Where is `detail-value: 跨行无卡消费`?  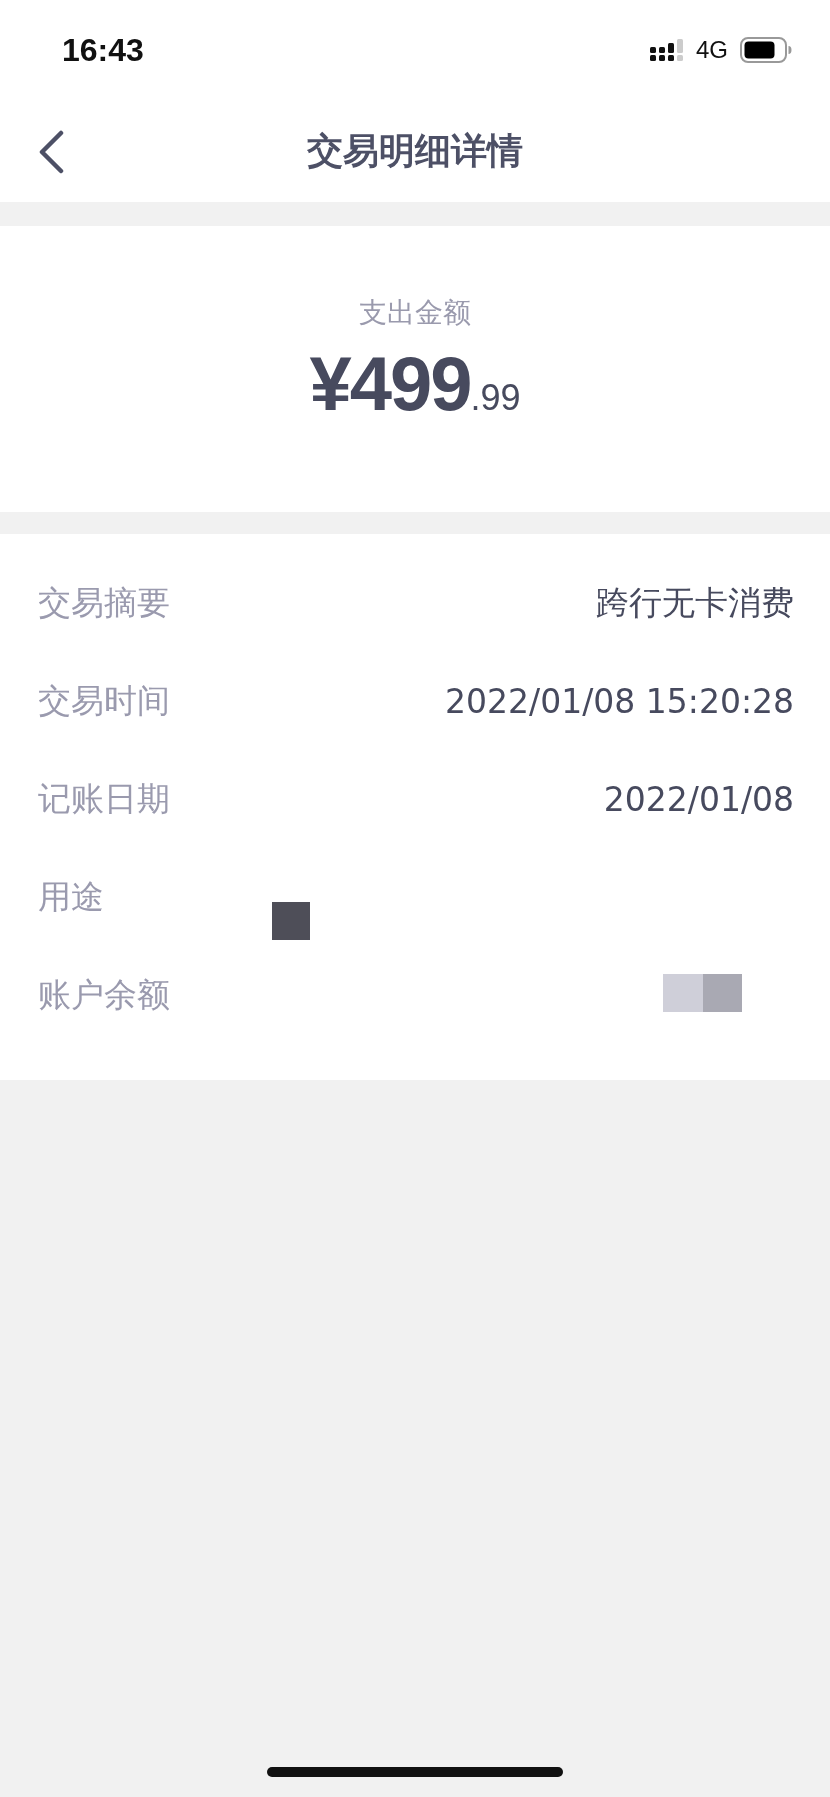 detail-value: 跨行无卡消费 is located at coordinates (695, 602).